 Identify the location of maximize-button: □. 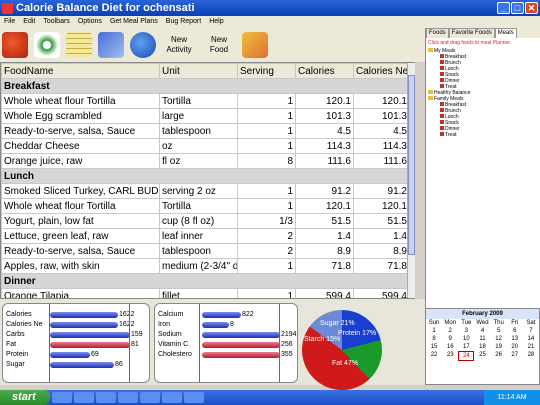
(517, 8).